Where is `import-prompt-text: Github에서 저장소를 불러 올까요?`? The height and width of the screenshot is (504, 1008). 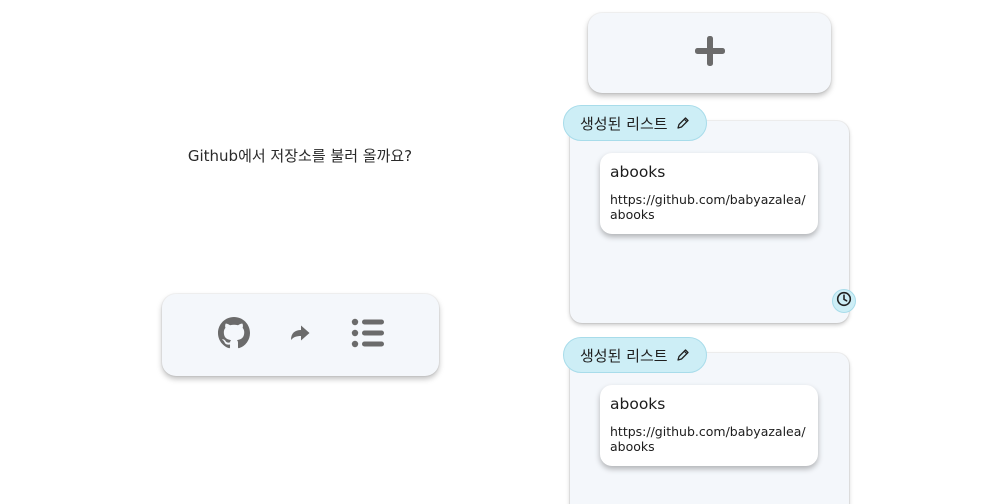 import-prompt-text: Github에서 저장소를 불러 올까요? is located at coordinates (300, 156).